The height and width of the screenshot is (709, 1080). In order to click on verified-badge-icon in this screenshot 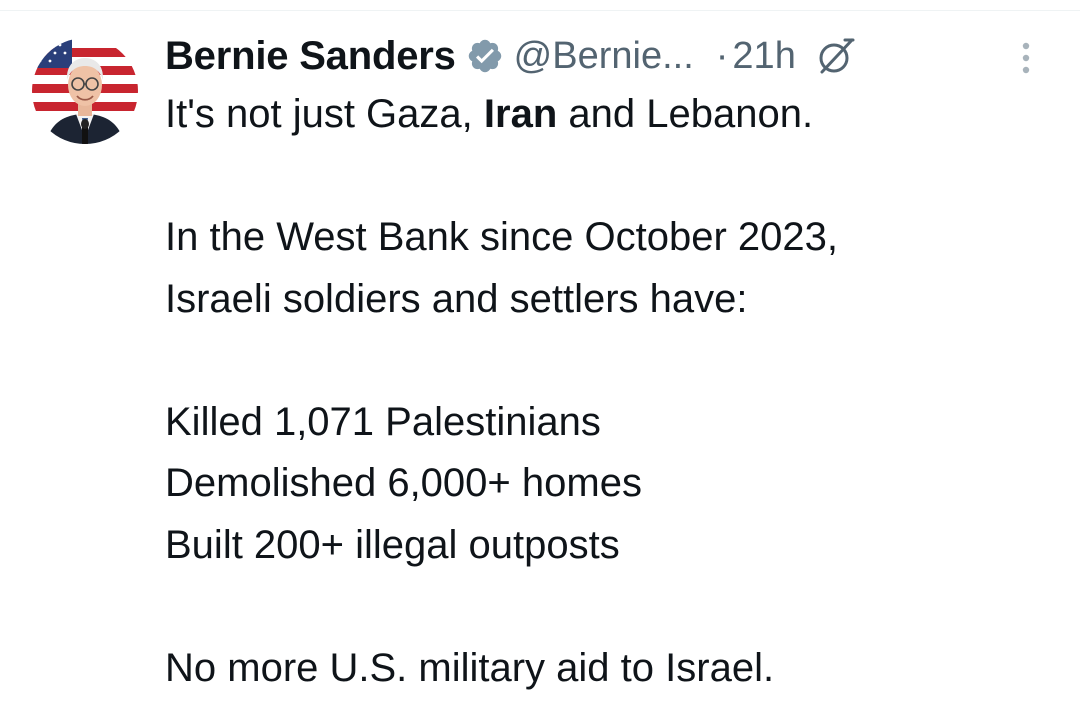, I will do `click(485, 56)`.